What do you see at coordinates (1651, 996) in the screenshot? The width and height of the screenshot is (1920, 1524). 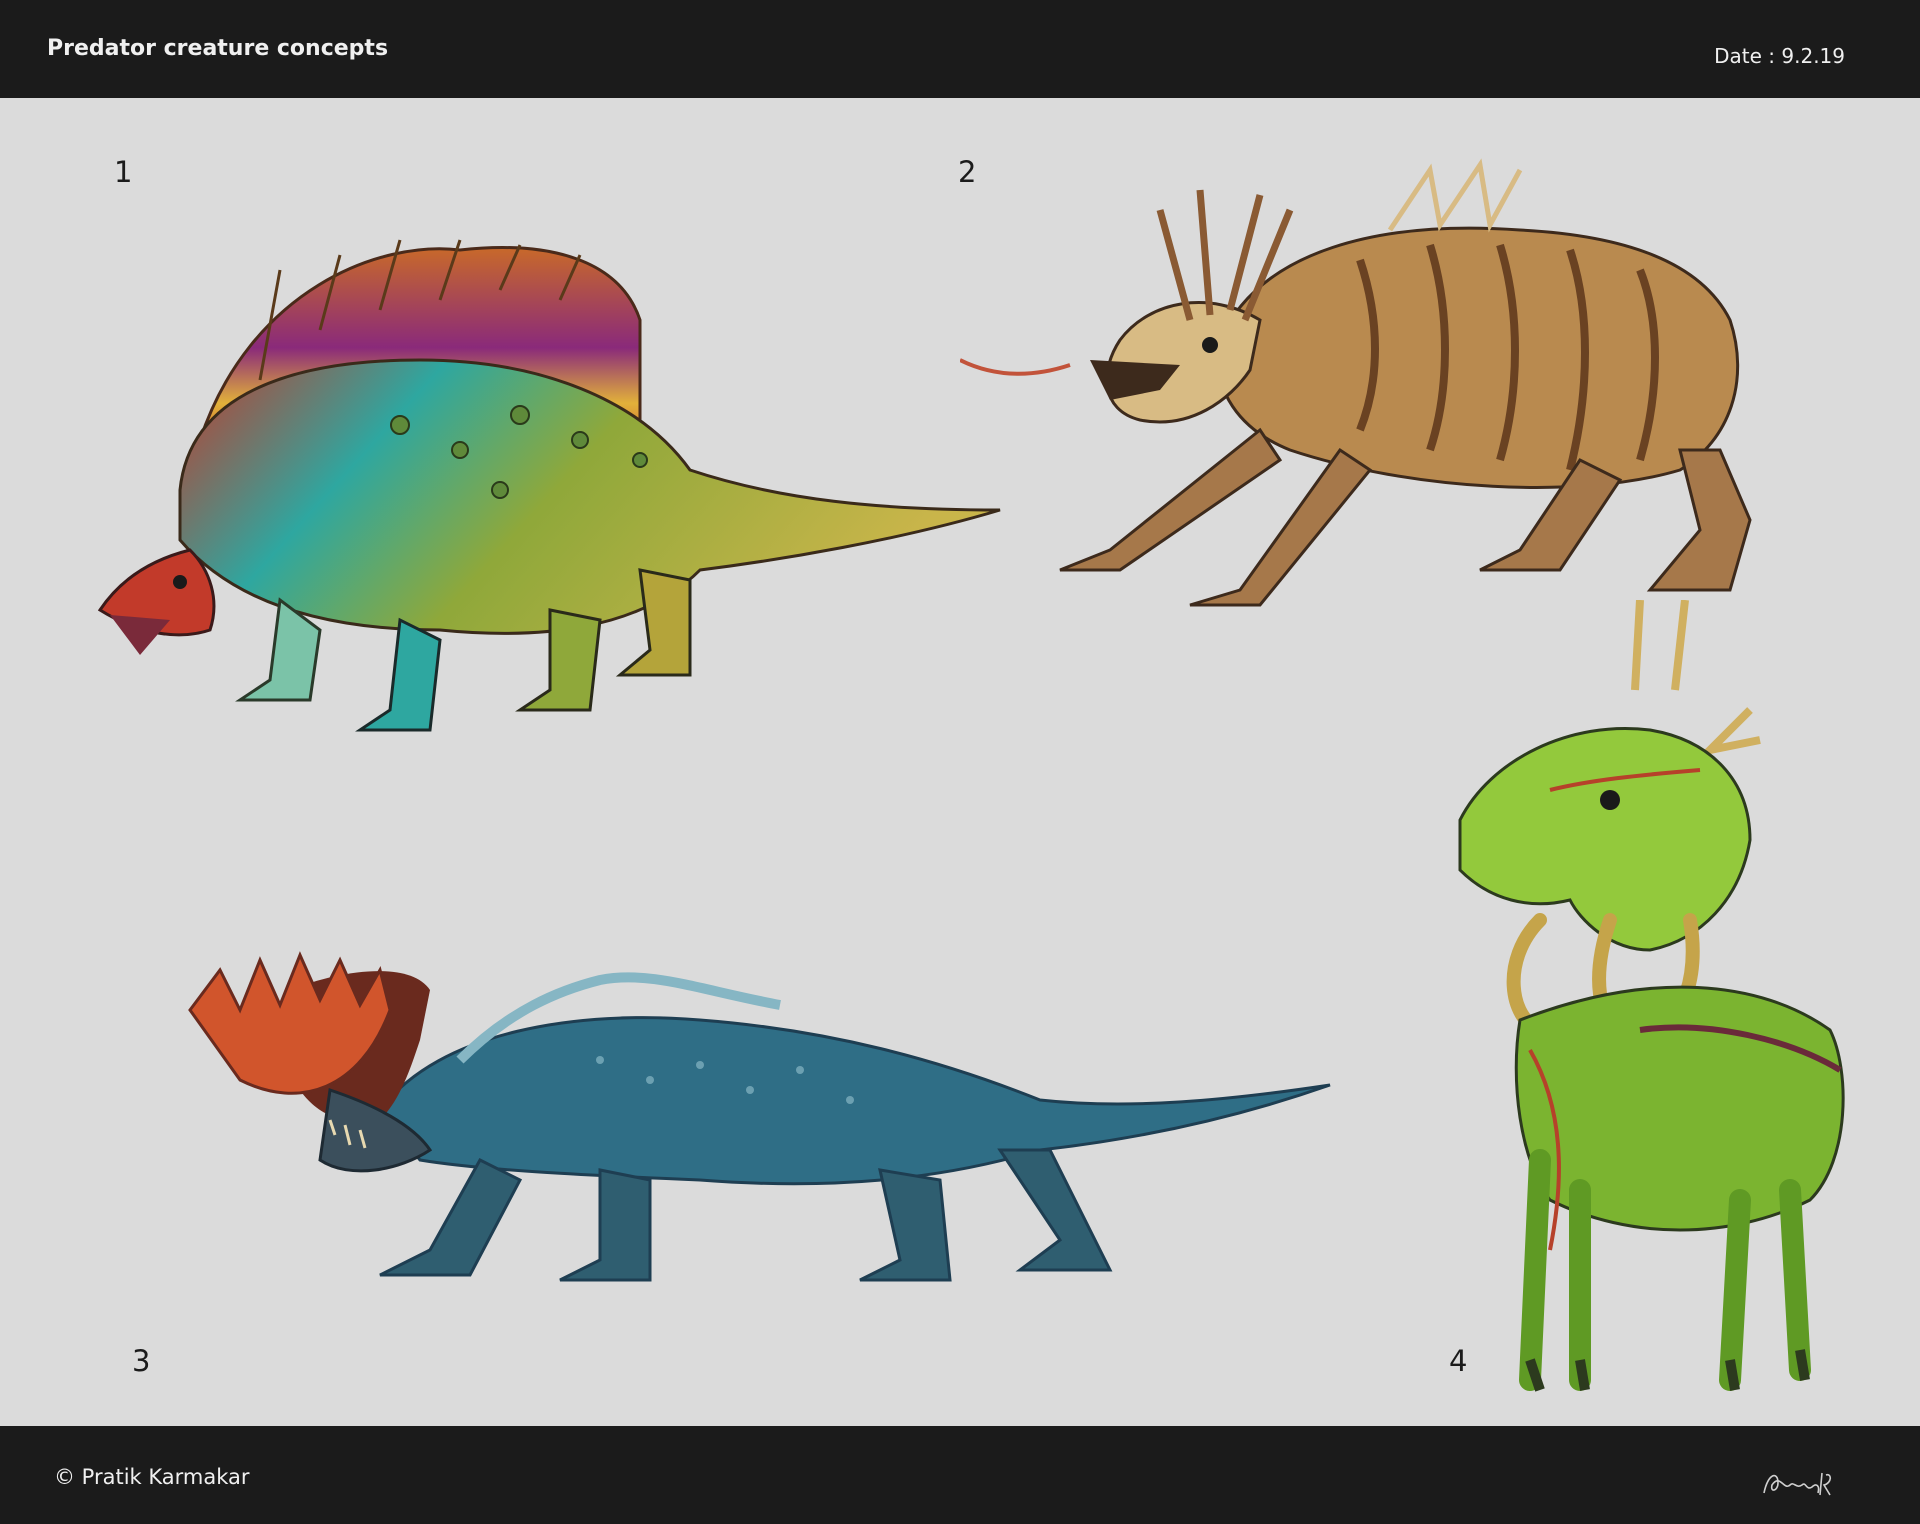 I see `creature-4-illustration` at bounding box center [1651, 996].